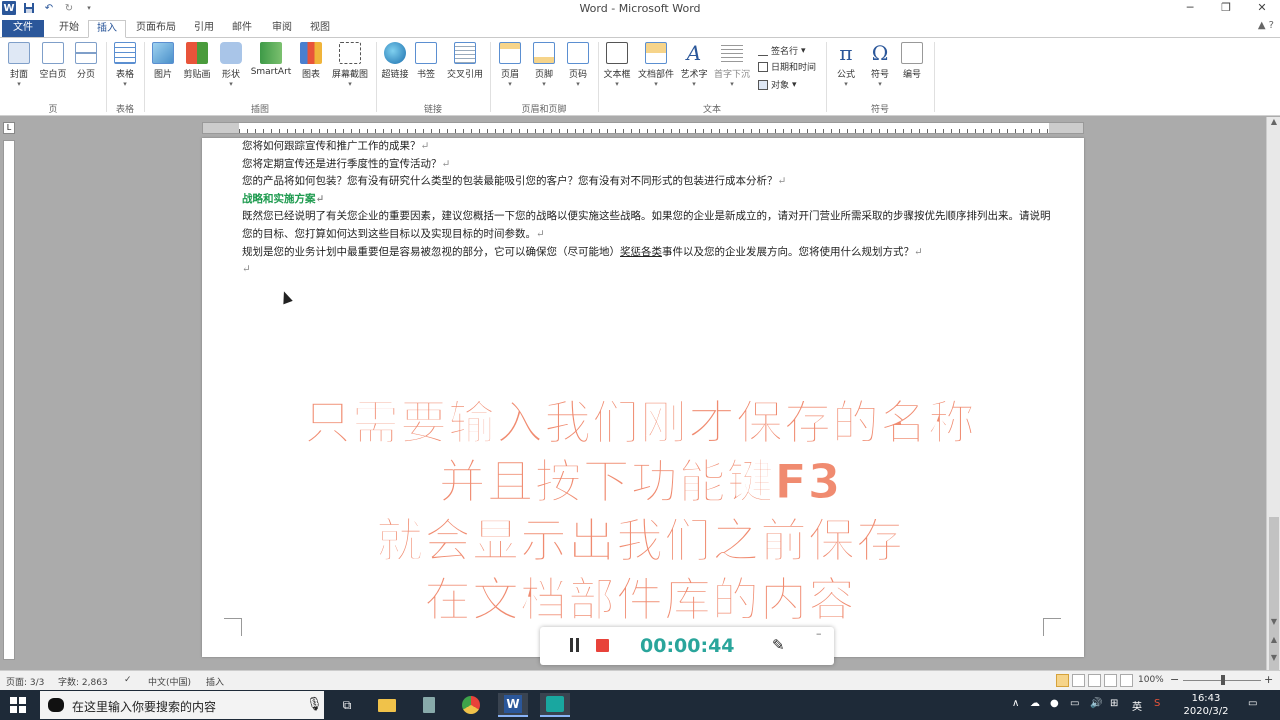 The height and width of the screenshot is (720, 1280). What do you see at coordinates (1110, 680) in the screenshot?
I see `outline-view-icon` at bounding box center [1110, 680].